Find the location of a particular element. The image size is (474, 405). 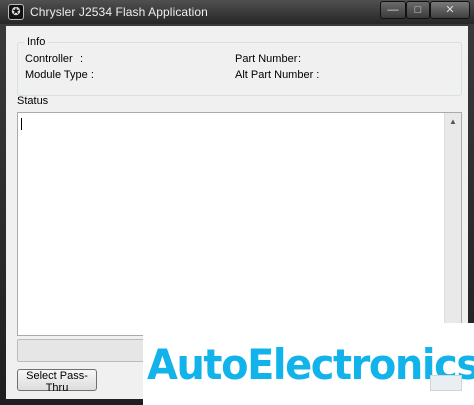

maximize-icon: □ is located at coordinates (418, 10).